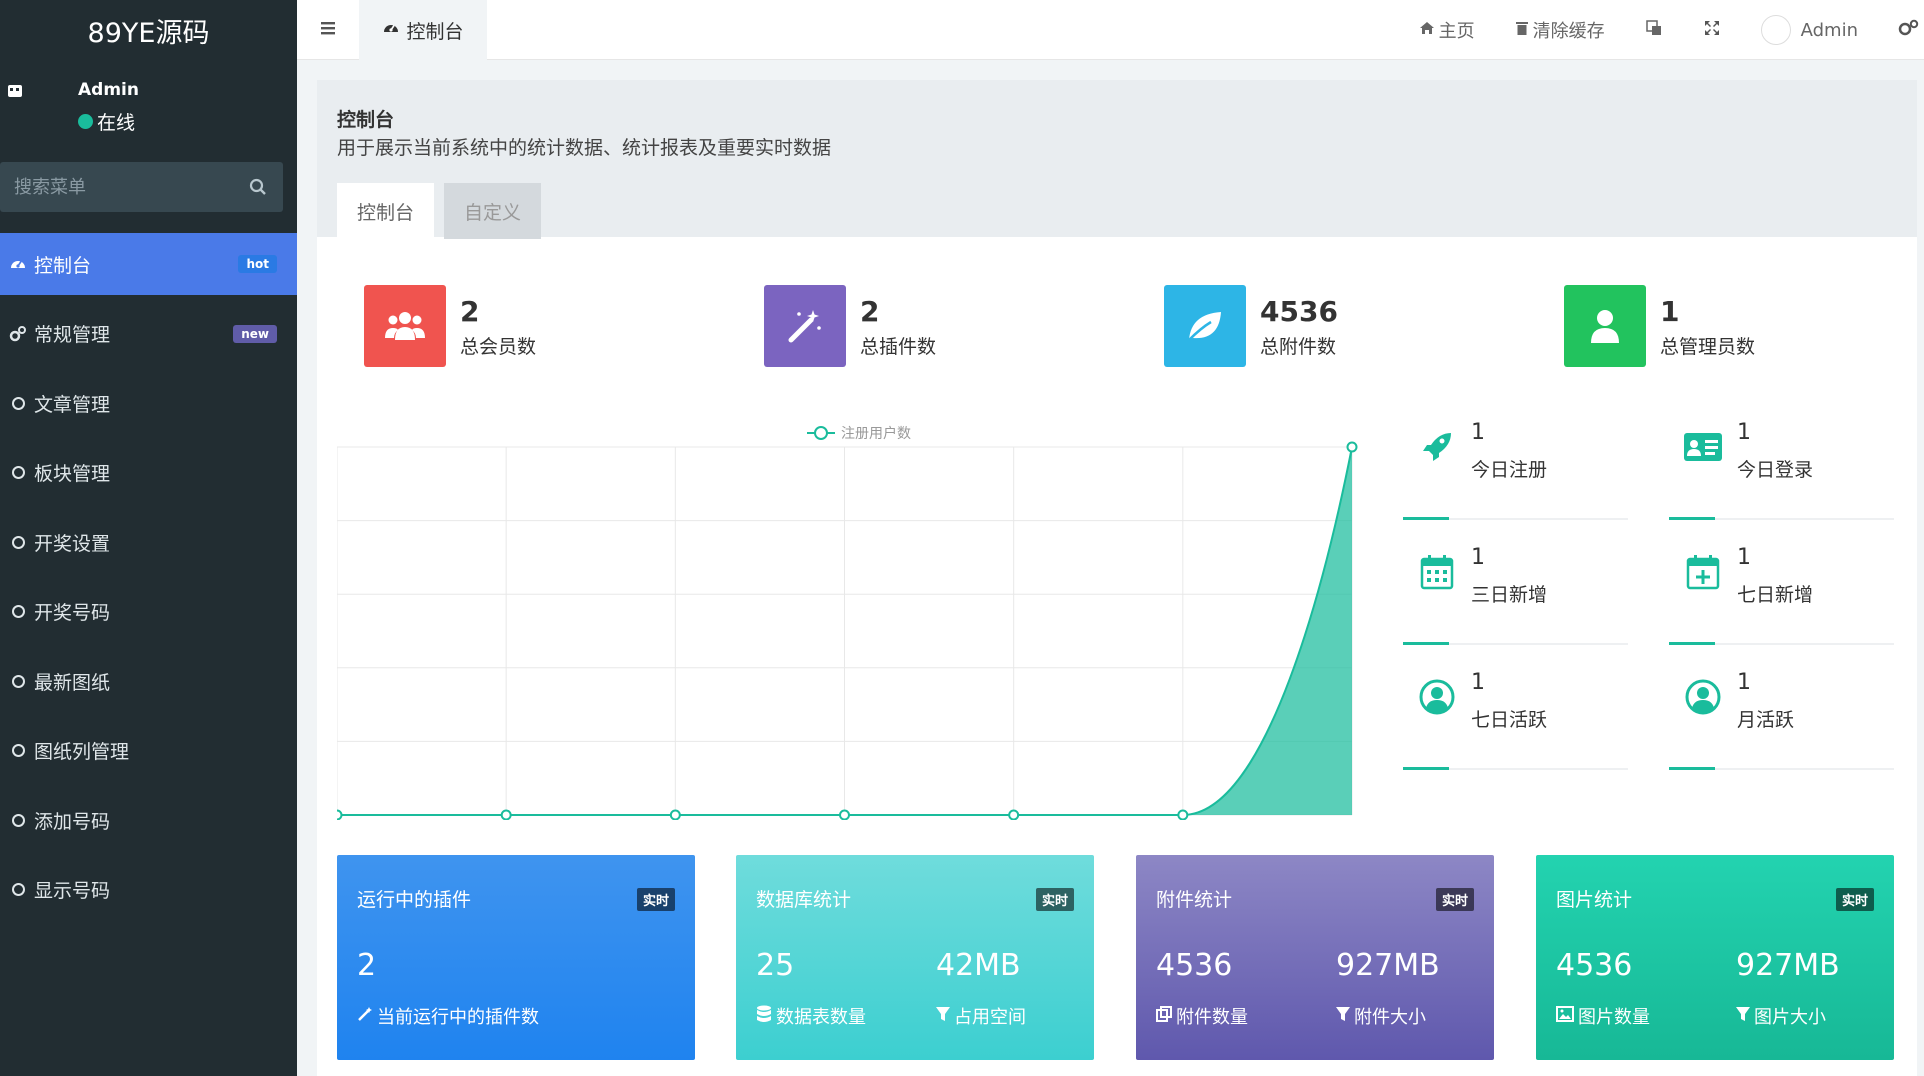 This screenshot has width=1924, height=1076. What do you see at coordinates (329, 28) in the screenshot?
I see `hamburger-menu-icon` at bounding box center [329, 28].